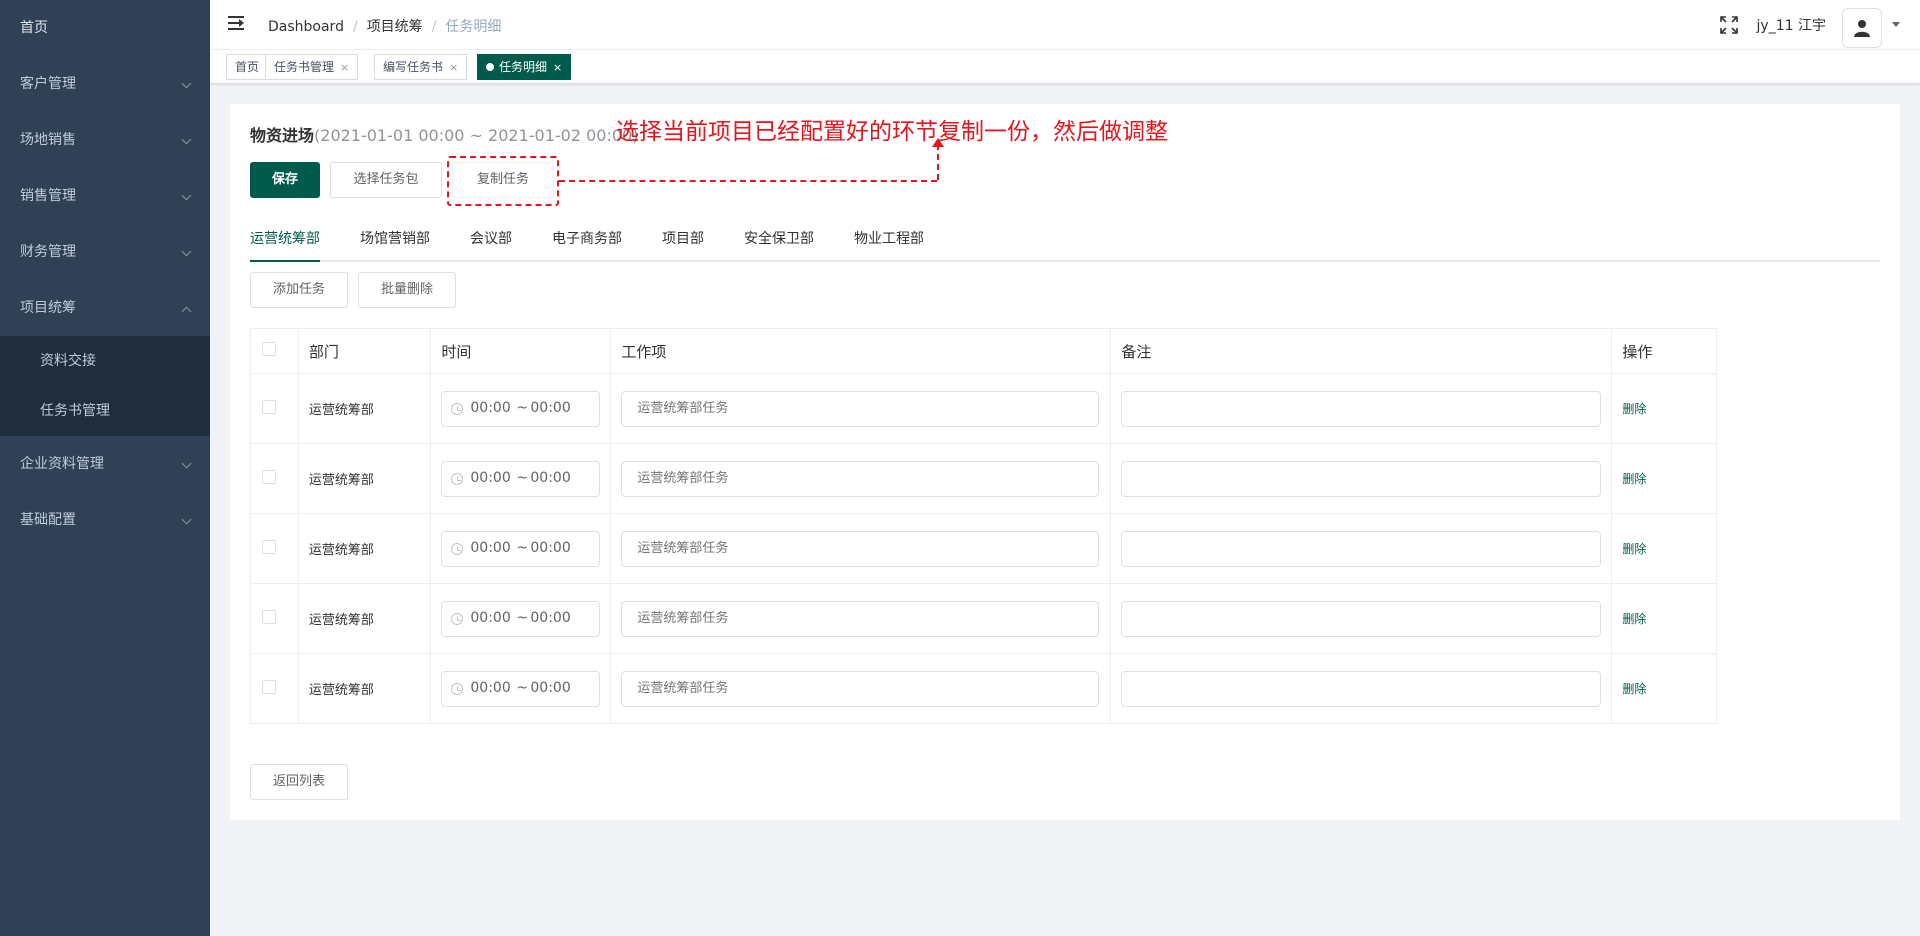  What do you see at coordinates (105, 361) in the screenshot?
I see `sidebar-subitem-handover: 资料交接` at bounding box center [105, 361].